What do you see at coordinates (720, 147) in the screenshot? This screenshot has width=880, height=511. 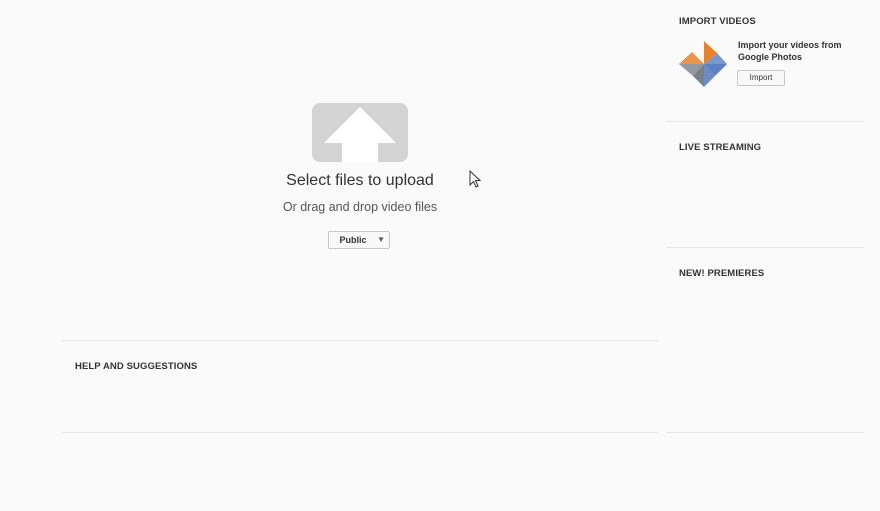 I see `live-streaming-title: LIVE STREAMING` at bounding box center [720, 147].